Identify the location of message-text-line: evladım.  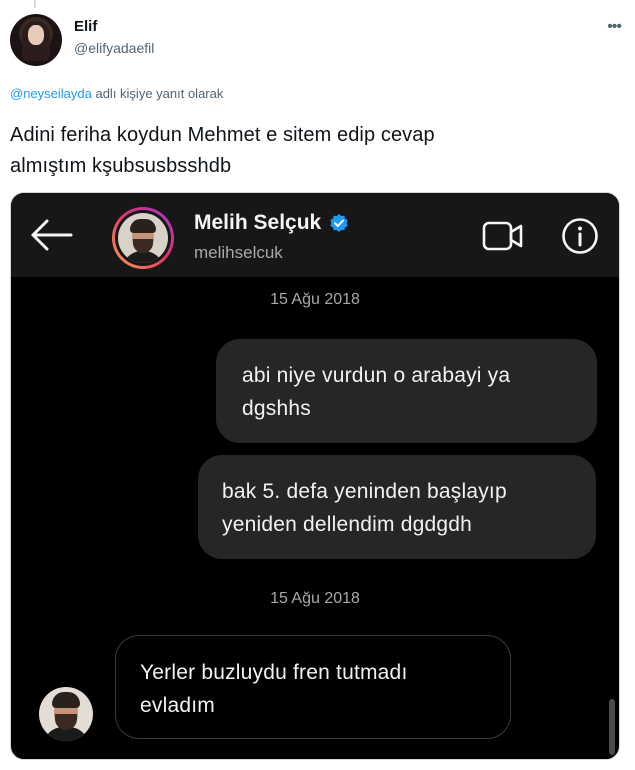
(177, 705).